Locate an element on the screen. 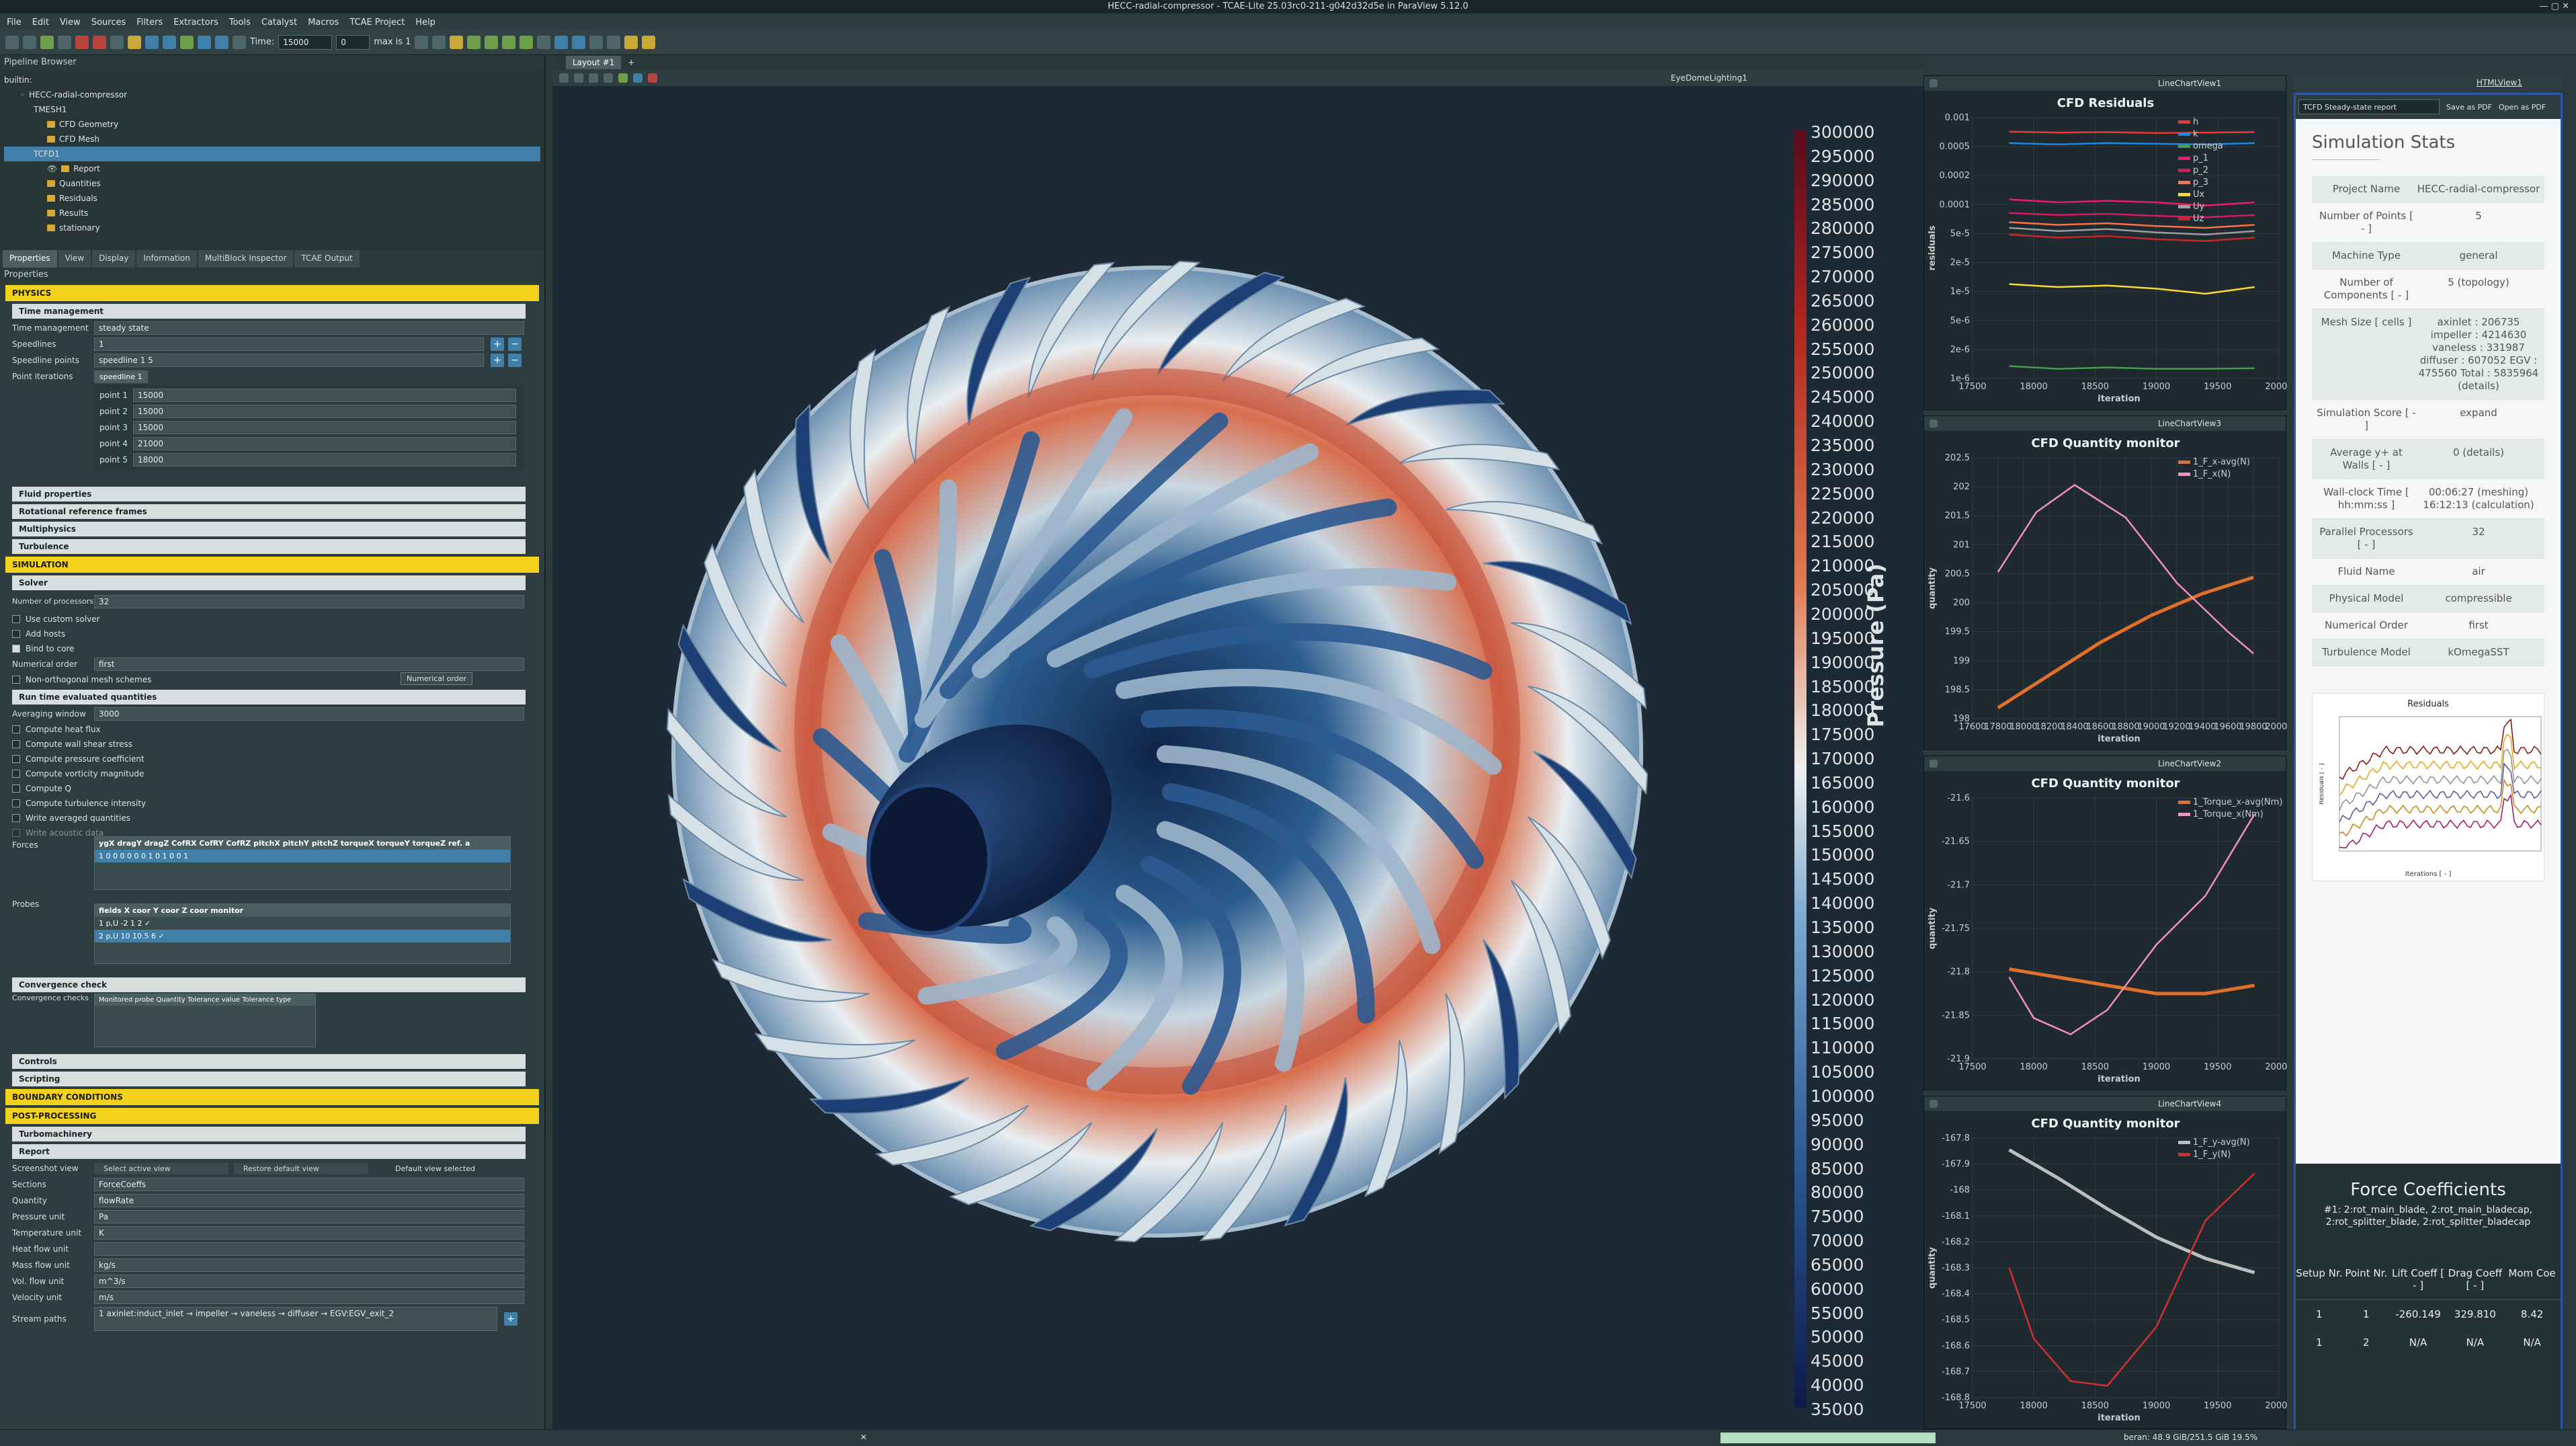 This screenshot has height=1446, width=2576. sections-select: ForceCoeffs is located at coordinates (309, 1184).